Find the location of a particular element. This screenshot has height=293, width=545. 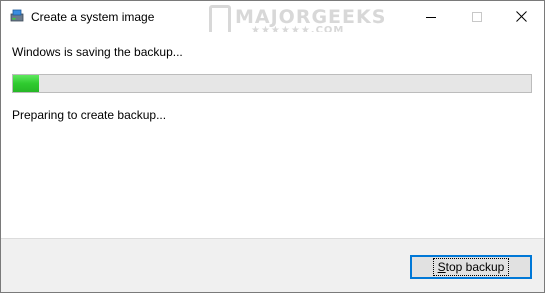

maximize-icon is located at coordinates (477, 16).